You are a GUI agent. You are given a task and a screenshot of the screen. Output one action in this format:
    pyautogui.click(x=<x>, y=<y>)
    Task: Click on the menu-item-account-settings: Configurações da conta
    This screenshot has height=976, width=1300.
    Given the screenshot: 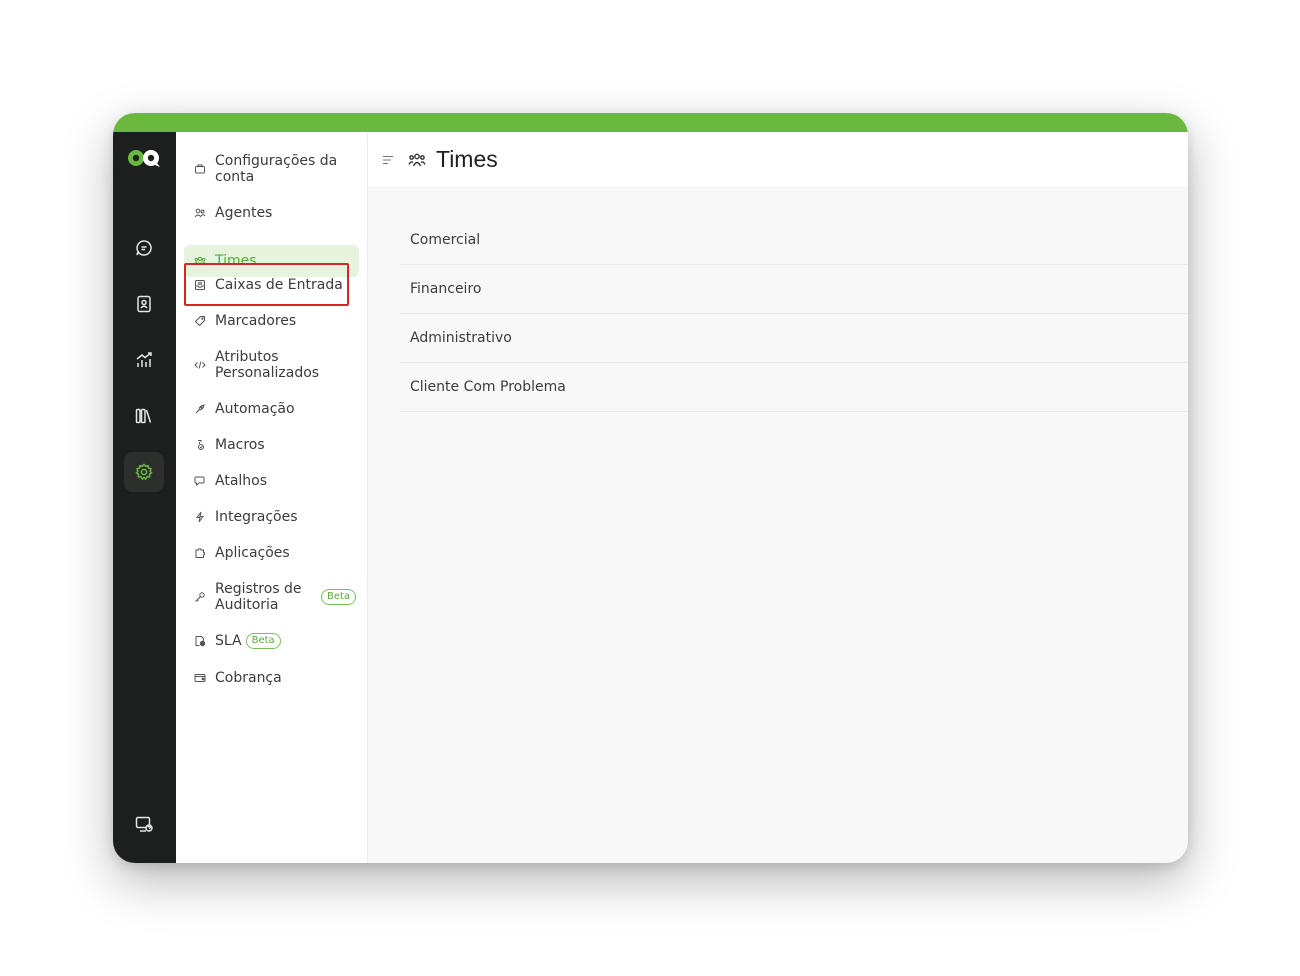 What is the action you would take?
    pyautogui.click(x=271, y=169)
    